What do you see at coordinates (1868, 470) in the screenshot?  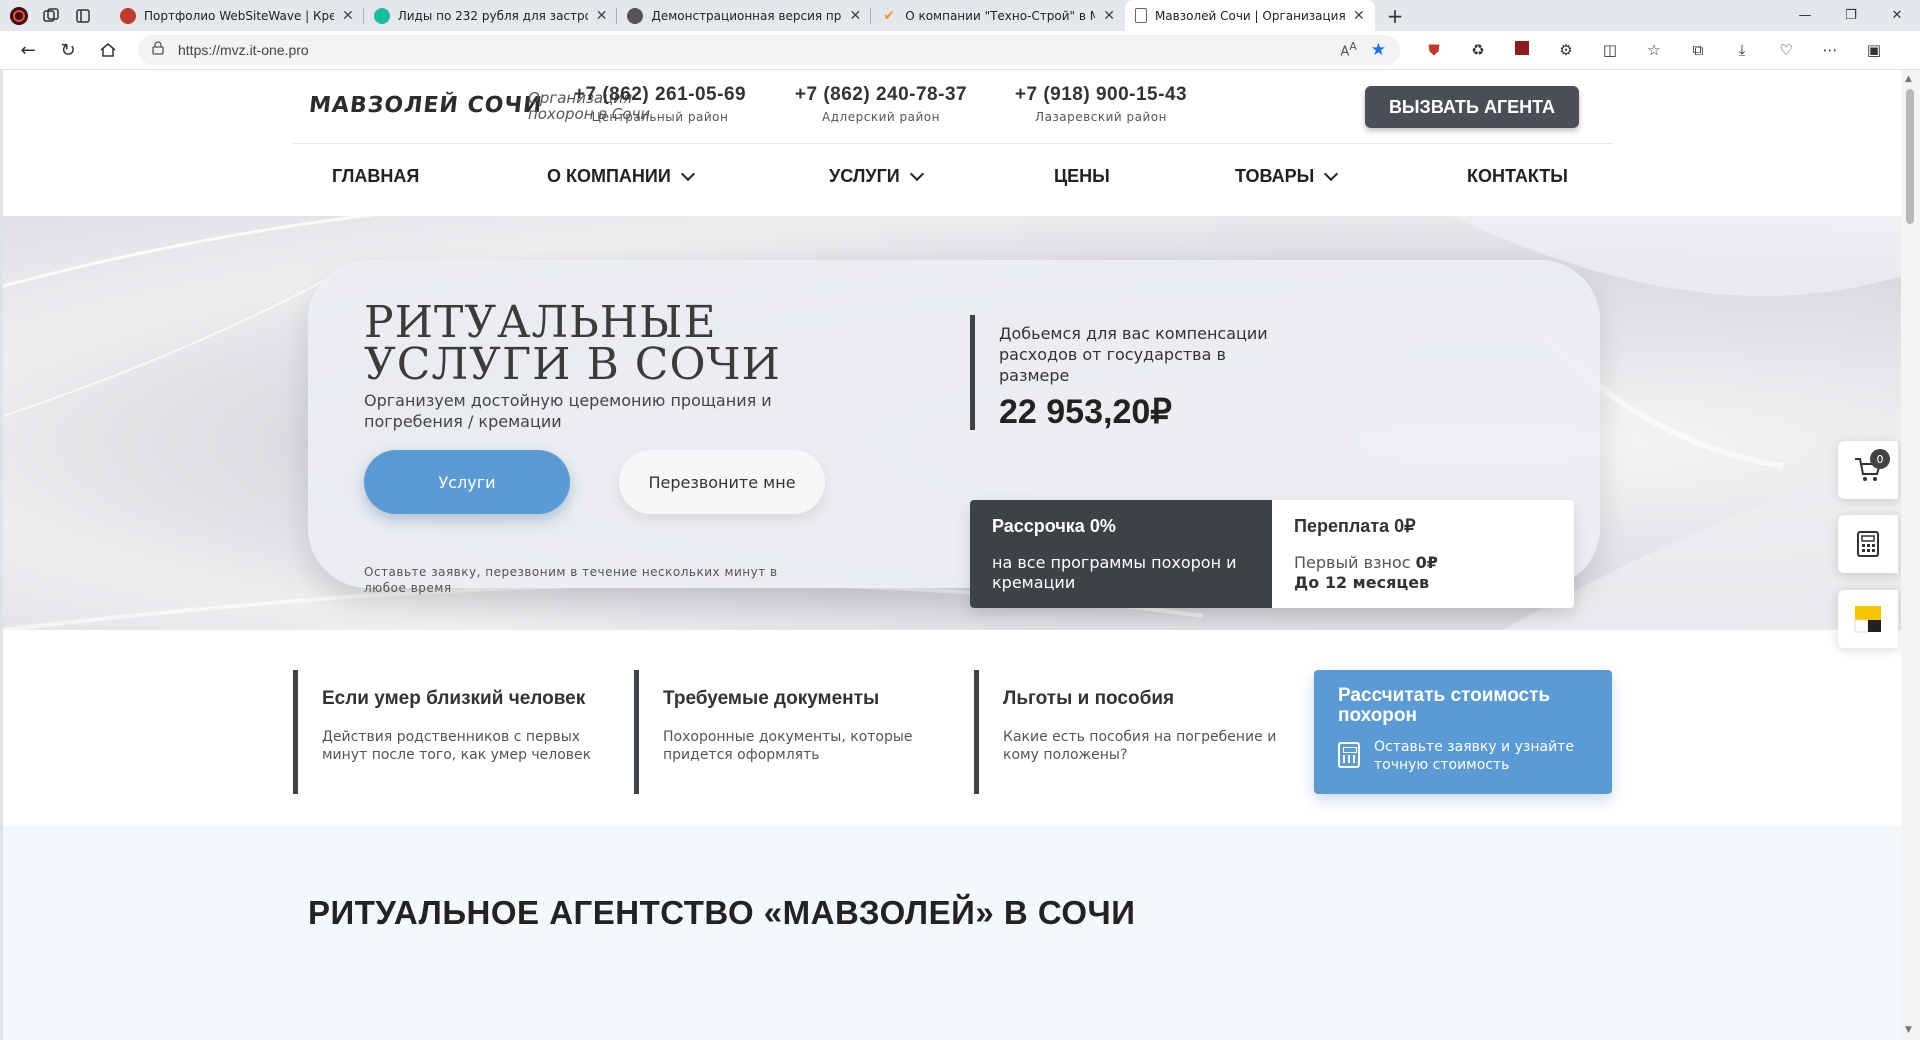 I see `cart-widget: 0` at bounding box center [1868, 470].